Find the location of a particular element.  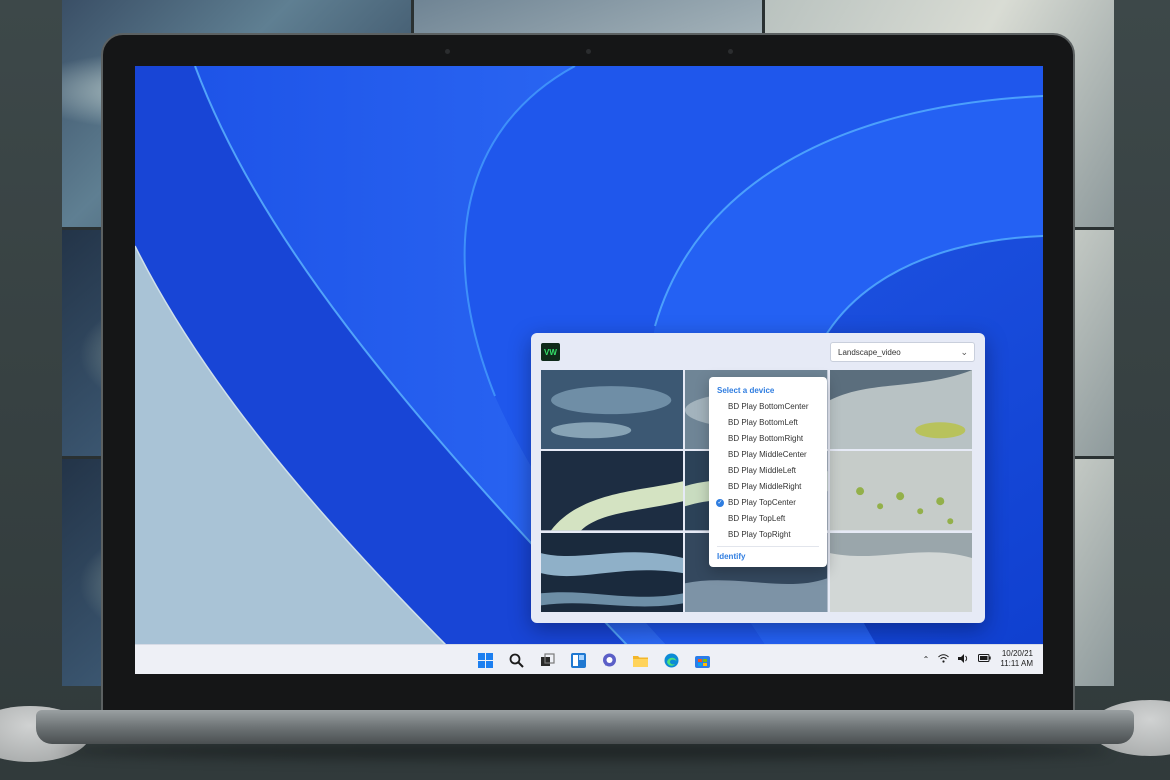

laptop-base is located at coordinates (585, 727).